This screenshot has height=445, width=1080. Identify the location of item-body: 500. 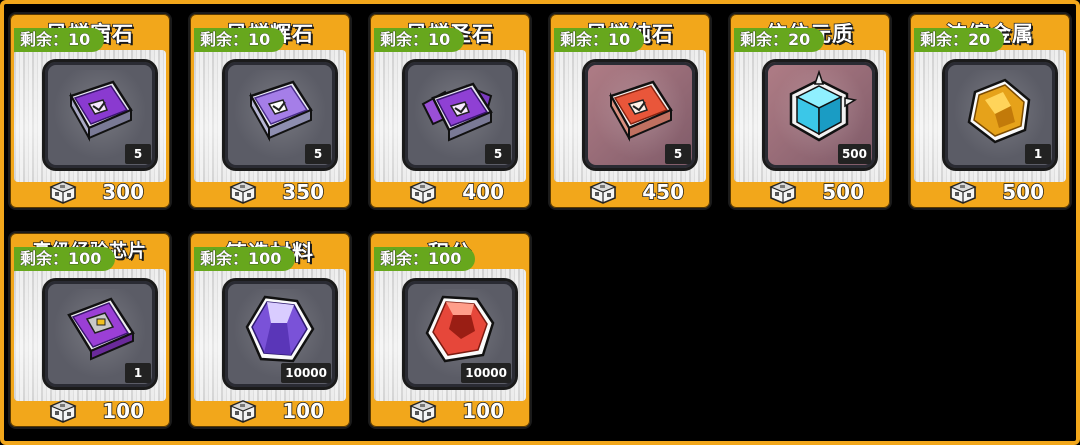
(810, 116).